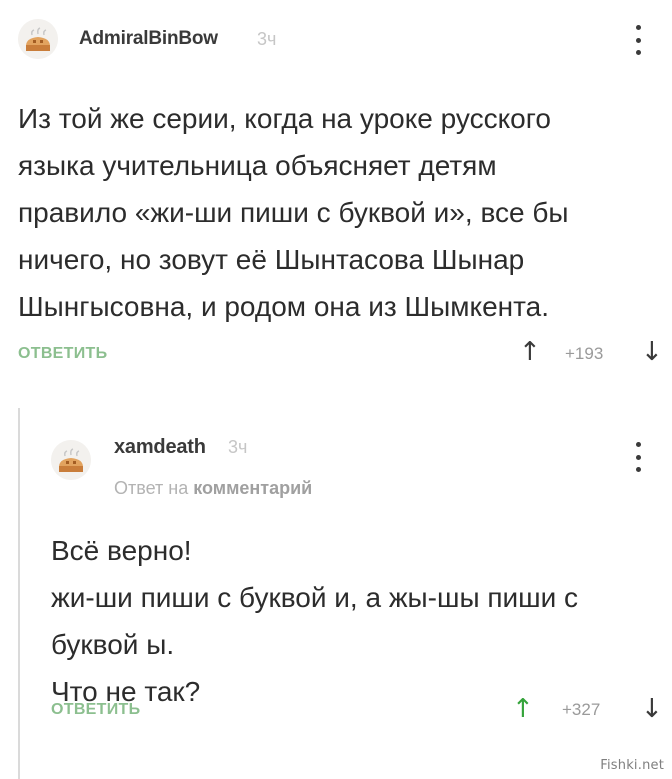  Describe the element at coordinates (151, 488) in the screenshot. I see `reply-to-prefix: Ответ на` at that location.